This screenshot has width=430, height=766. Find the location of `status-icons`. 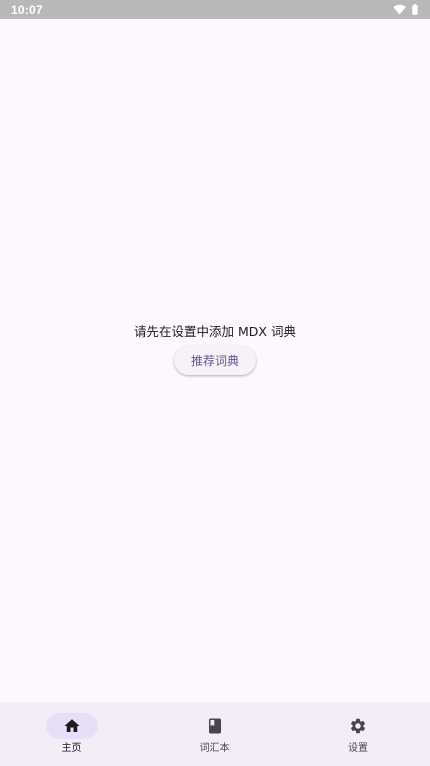

status-icons is located at coordinates (405, 9).